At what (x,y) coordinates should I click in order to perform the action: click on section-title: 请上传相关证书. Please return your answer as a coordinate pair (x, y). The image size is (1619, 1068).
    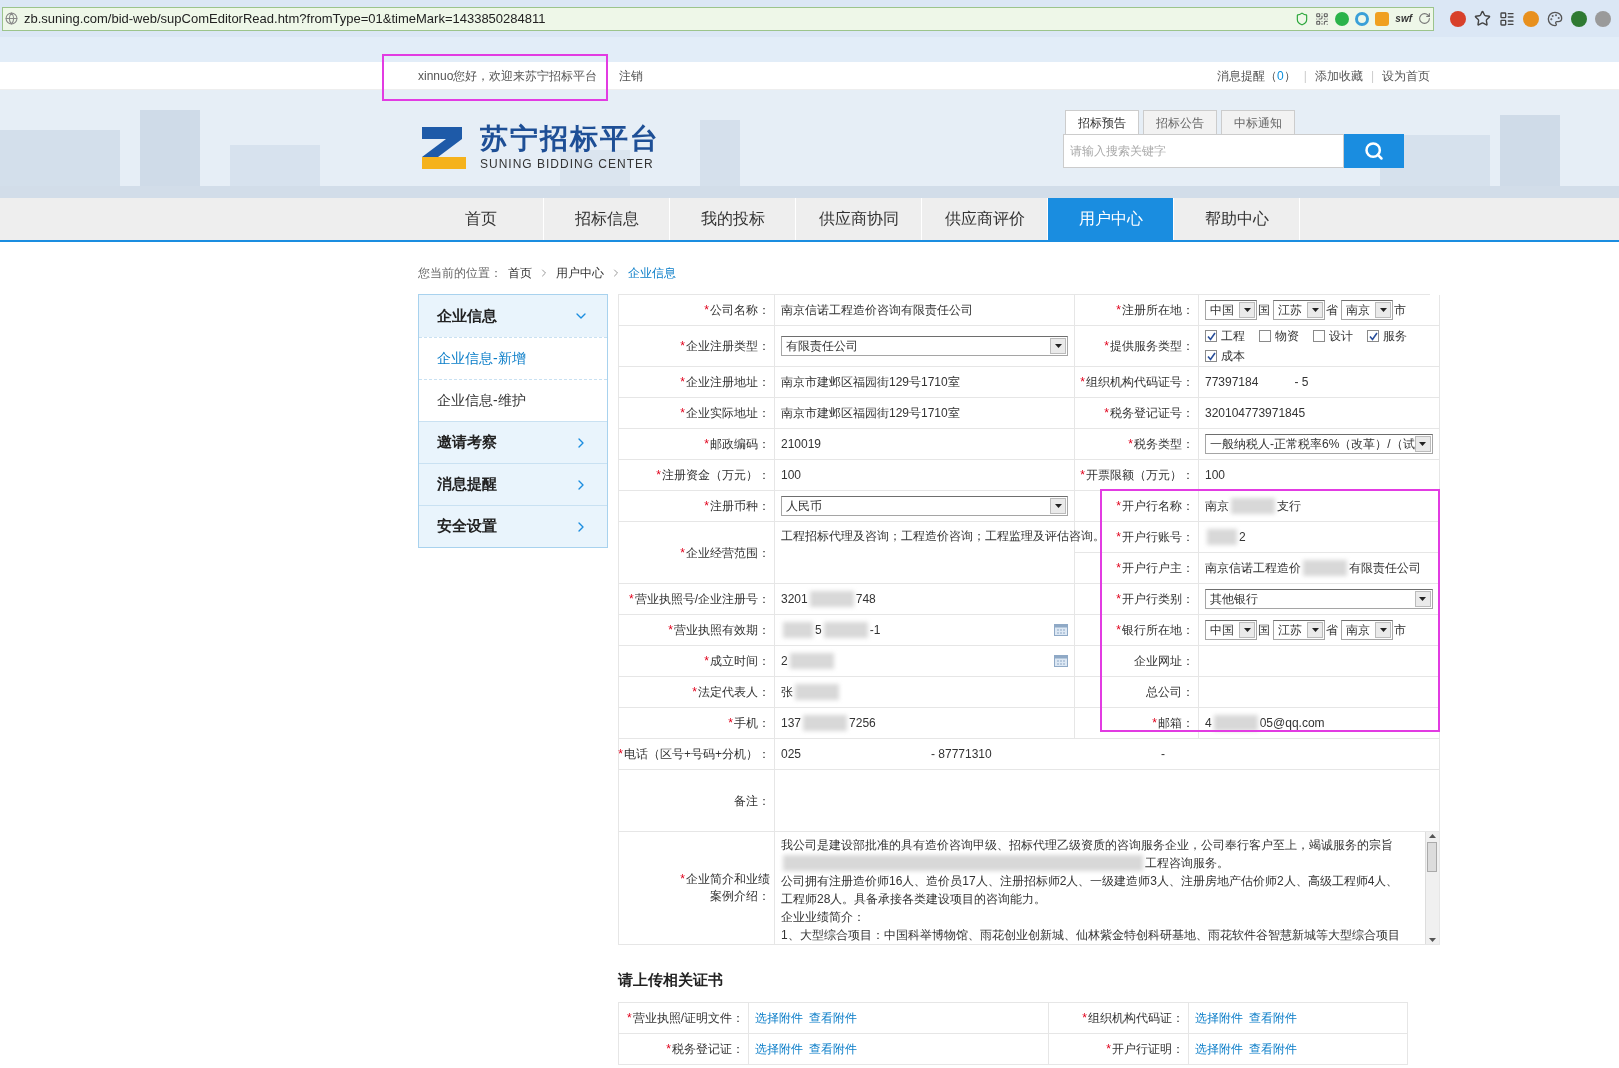
    Looking at the image, I should click on (671, 980).